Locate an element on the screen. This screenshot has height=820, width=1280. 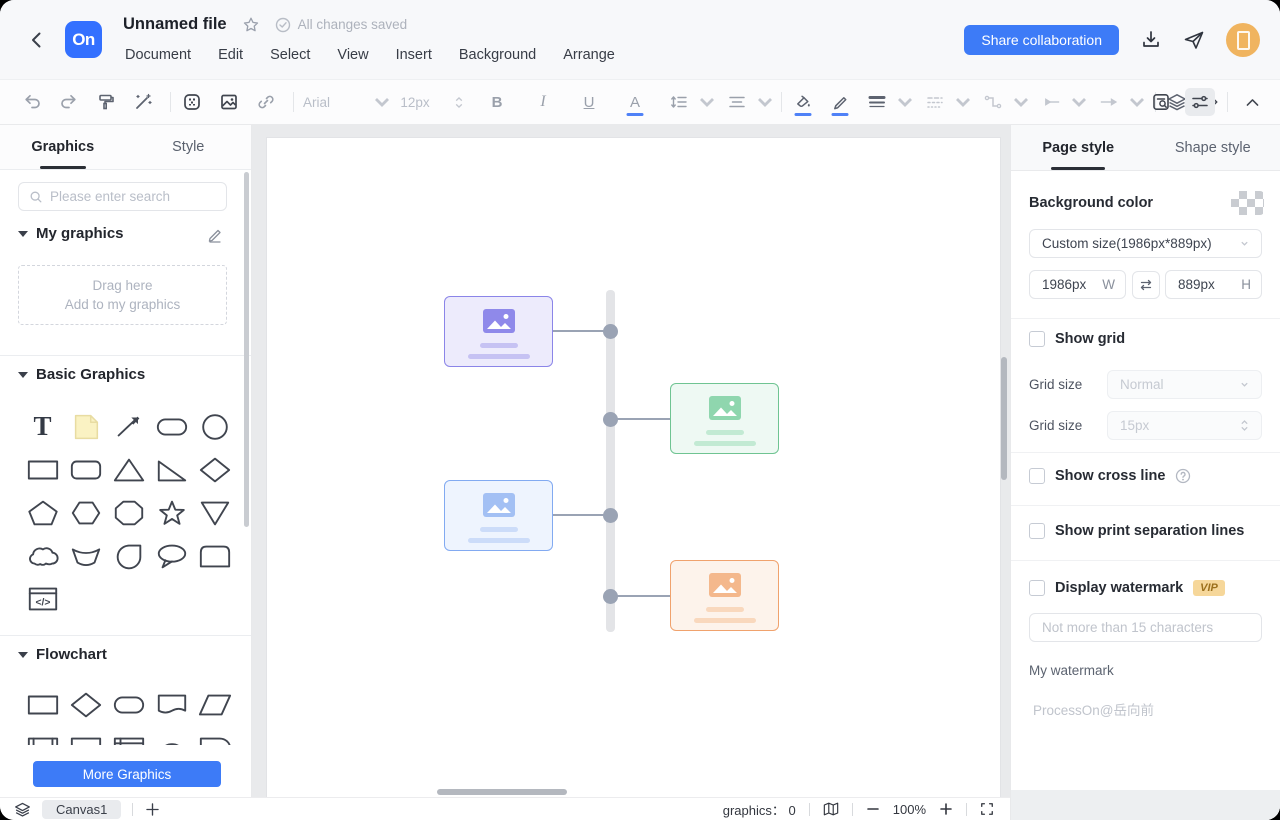
zoom-in-icon is located at coordinates (946, 809).